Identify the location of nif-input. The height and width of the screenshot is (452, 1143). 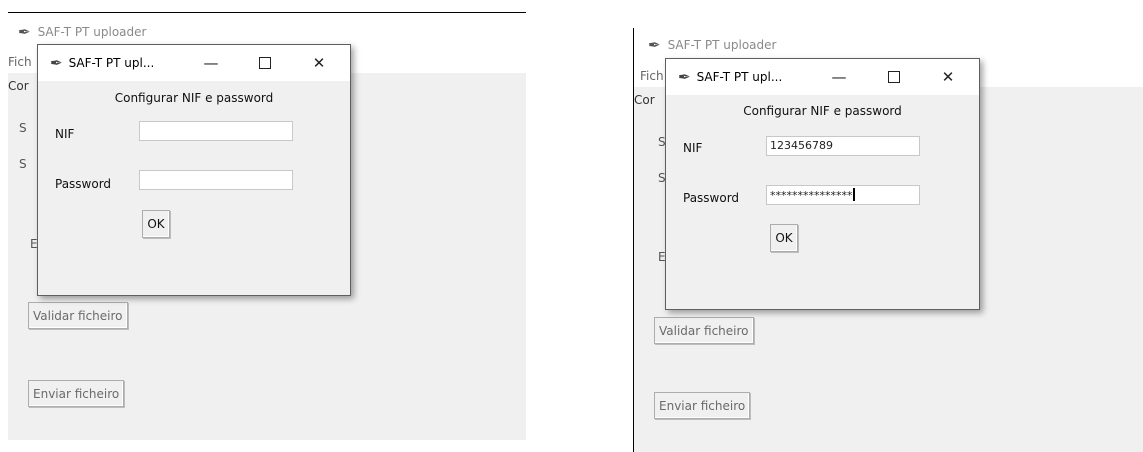
(216, 131).